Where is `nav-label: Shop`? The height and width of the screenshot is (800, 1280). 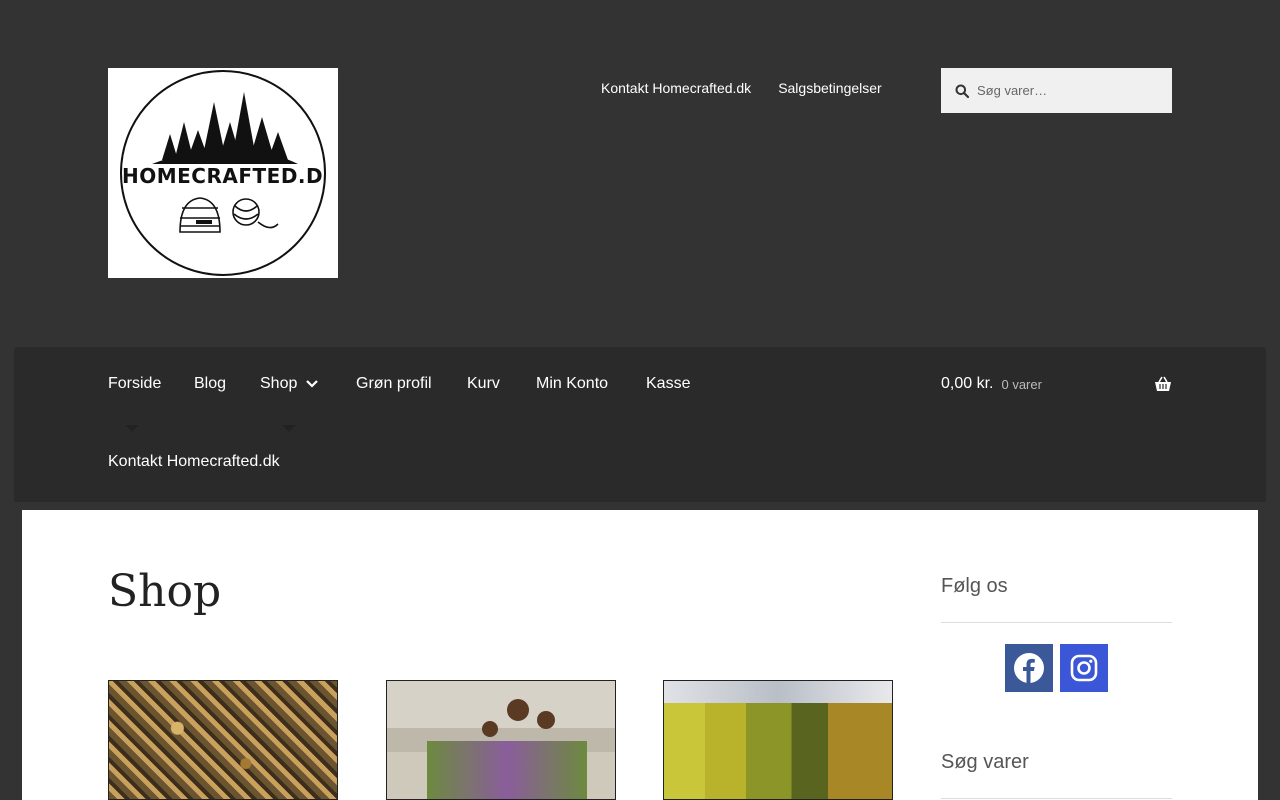 nav-label: Shop is located at coordinates (279, 383).